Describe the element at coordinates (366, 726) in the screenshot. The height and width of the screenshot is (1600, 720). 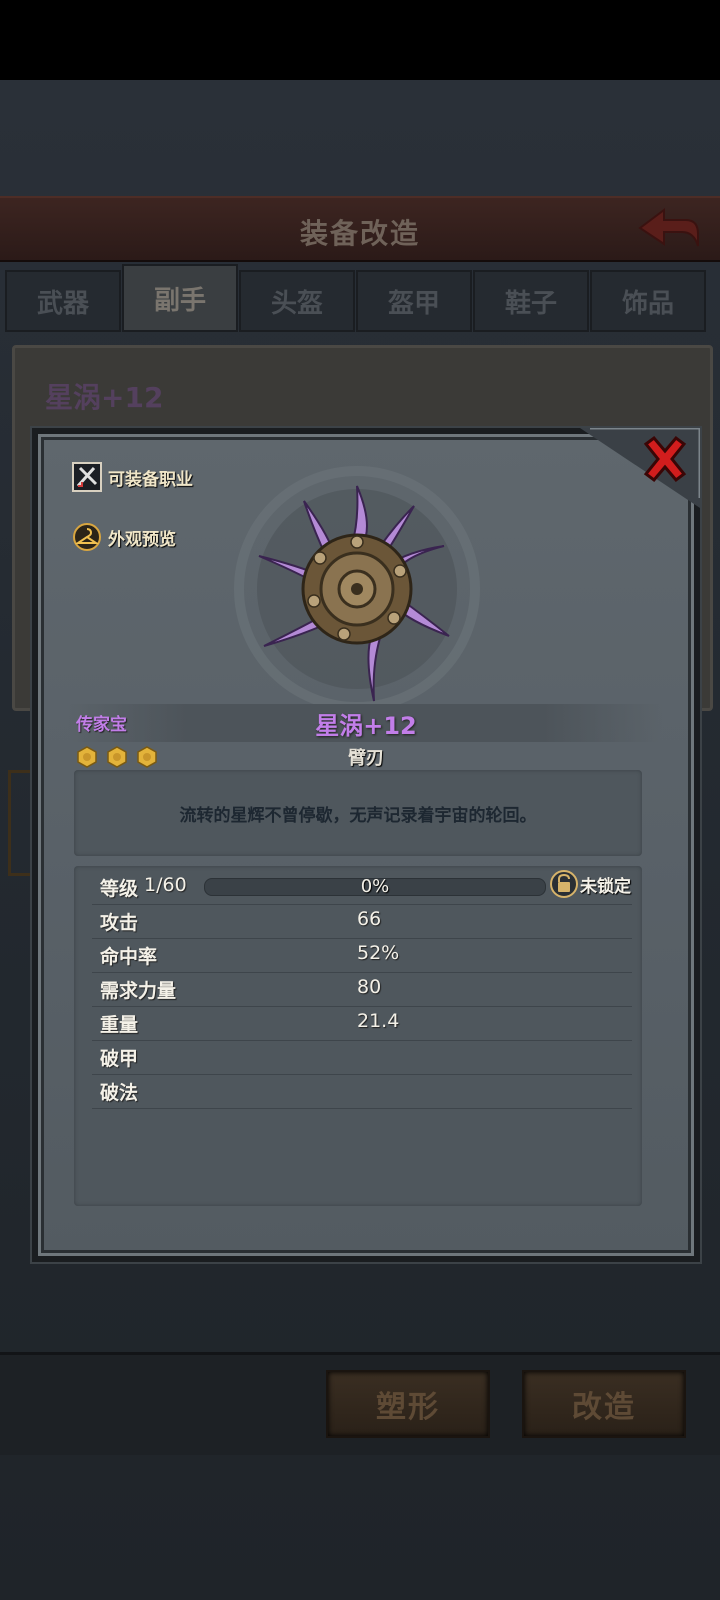
I see `item-name: 星涡+12` at that location.